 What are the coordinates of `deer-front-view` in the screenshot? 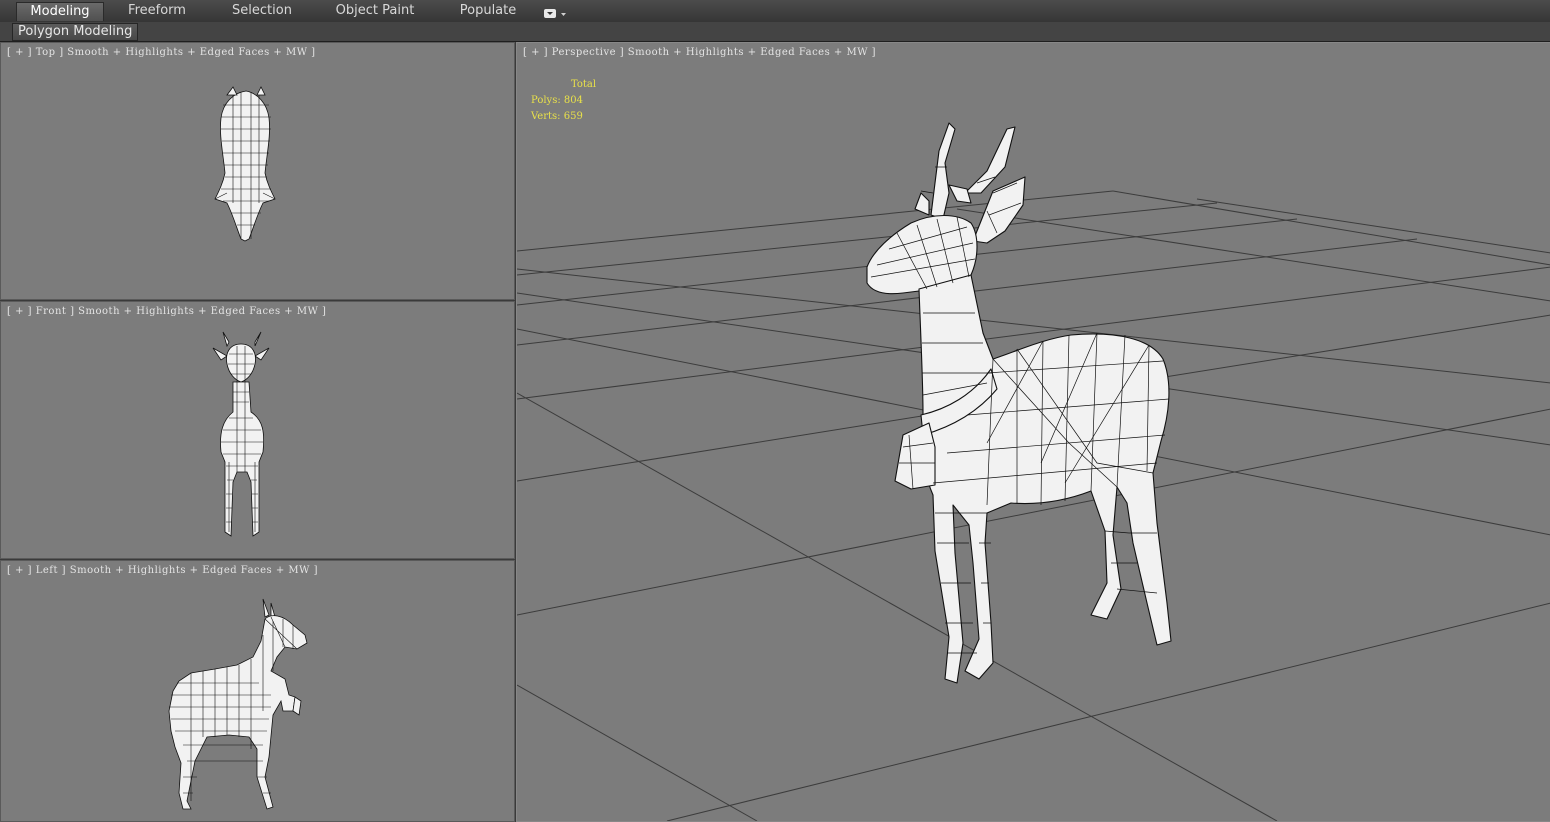 It's located at (241, 434).